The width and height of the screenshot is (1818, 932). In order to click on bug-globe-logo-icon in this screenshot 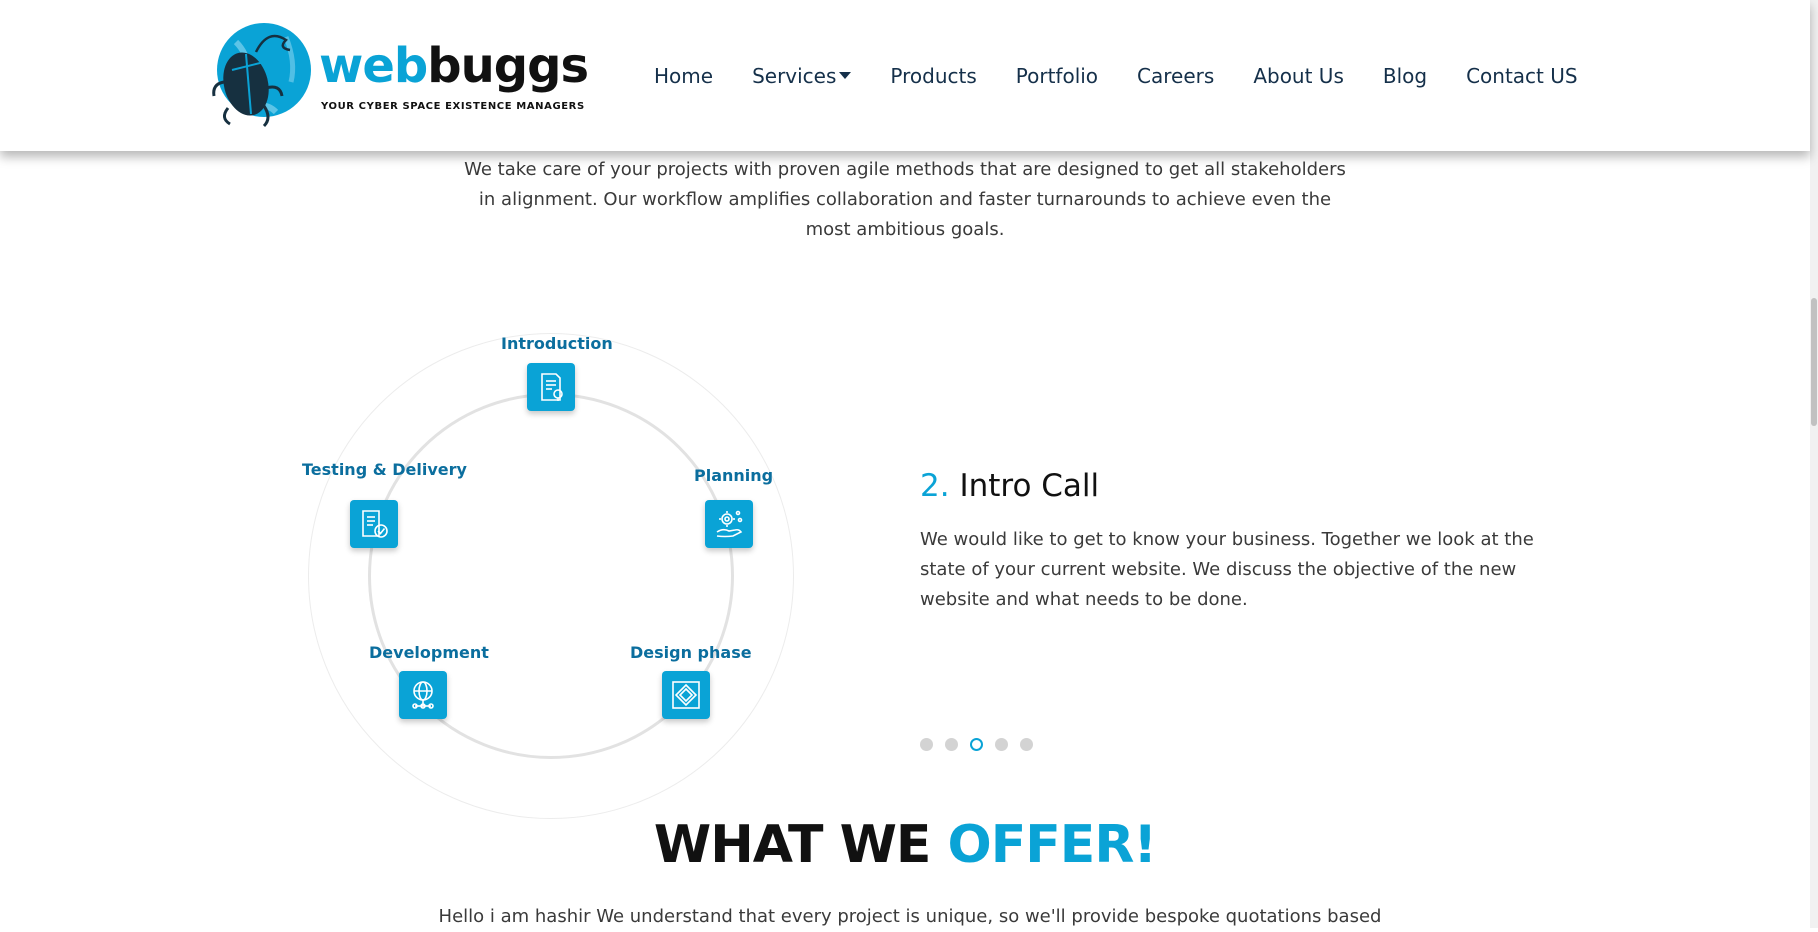, I will do `click(261, 75)`.